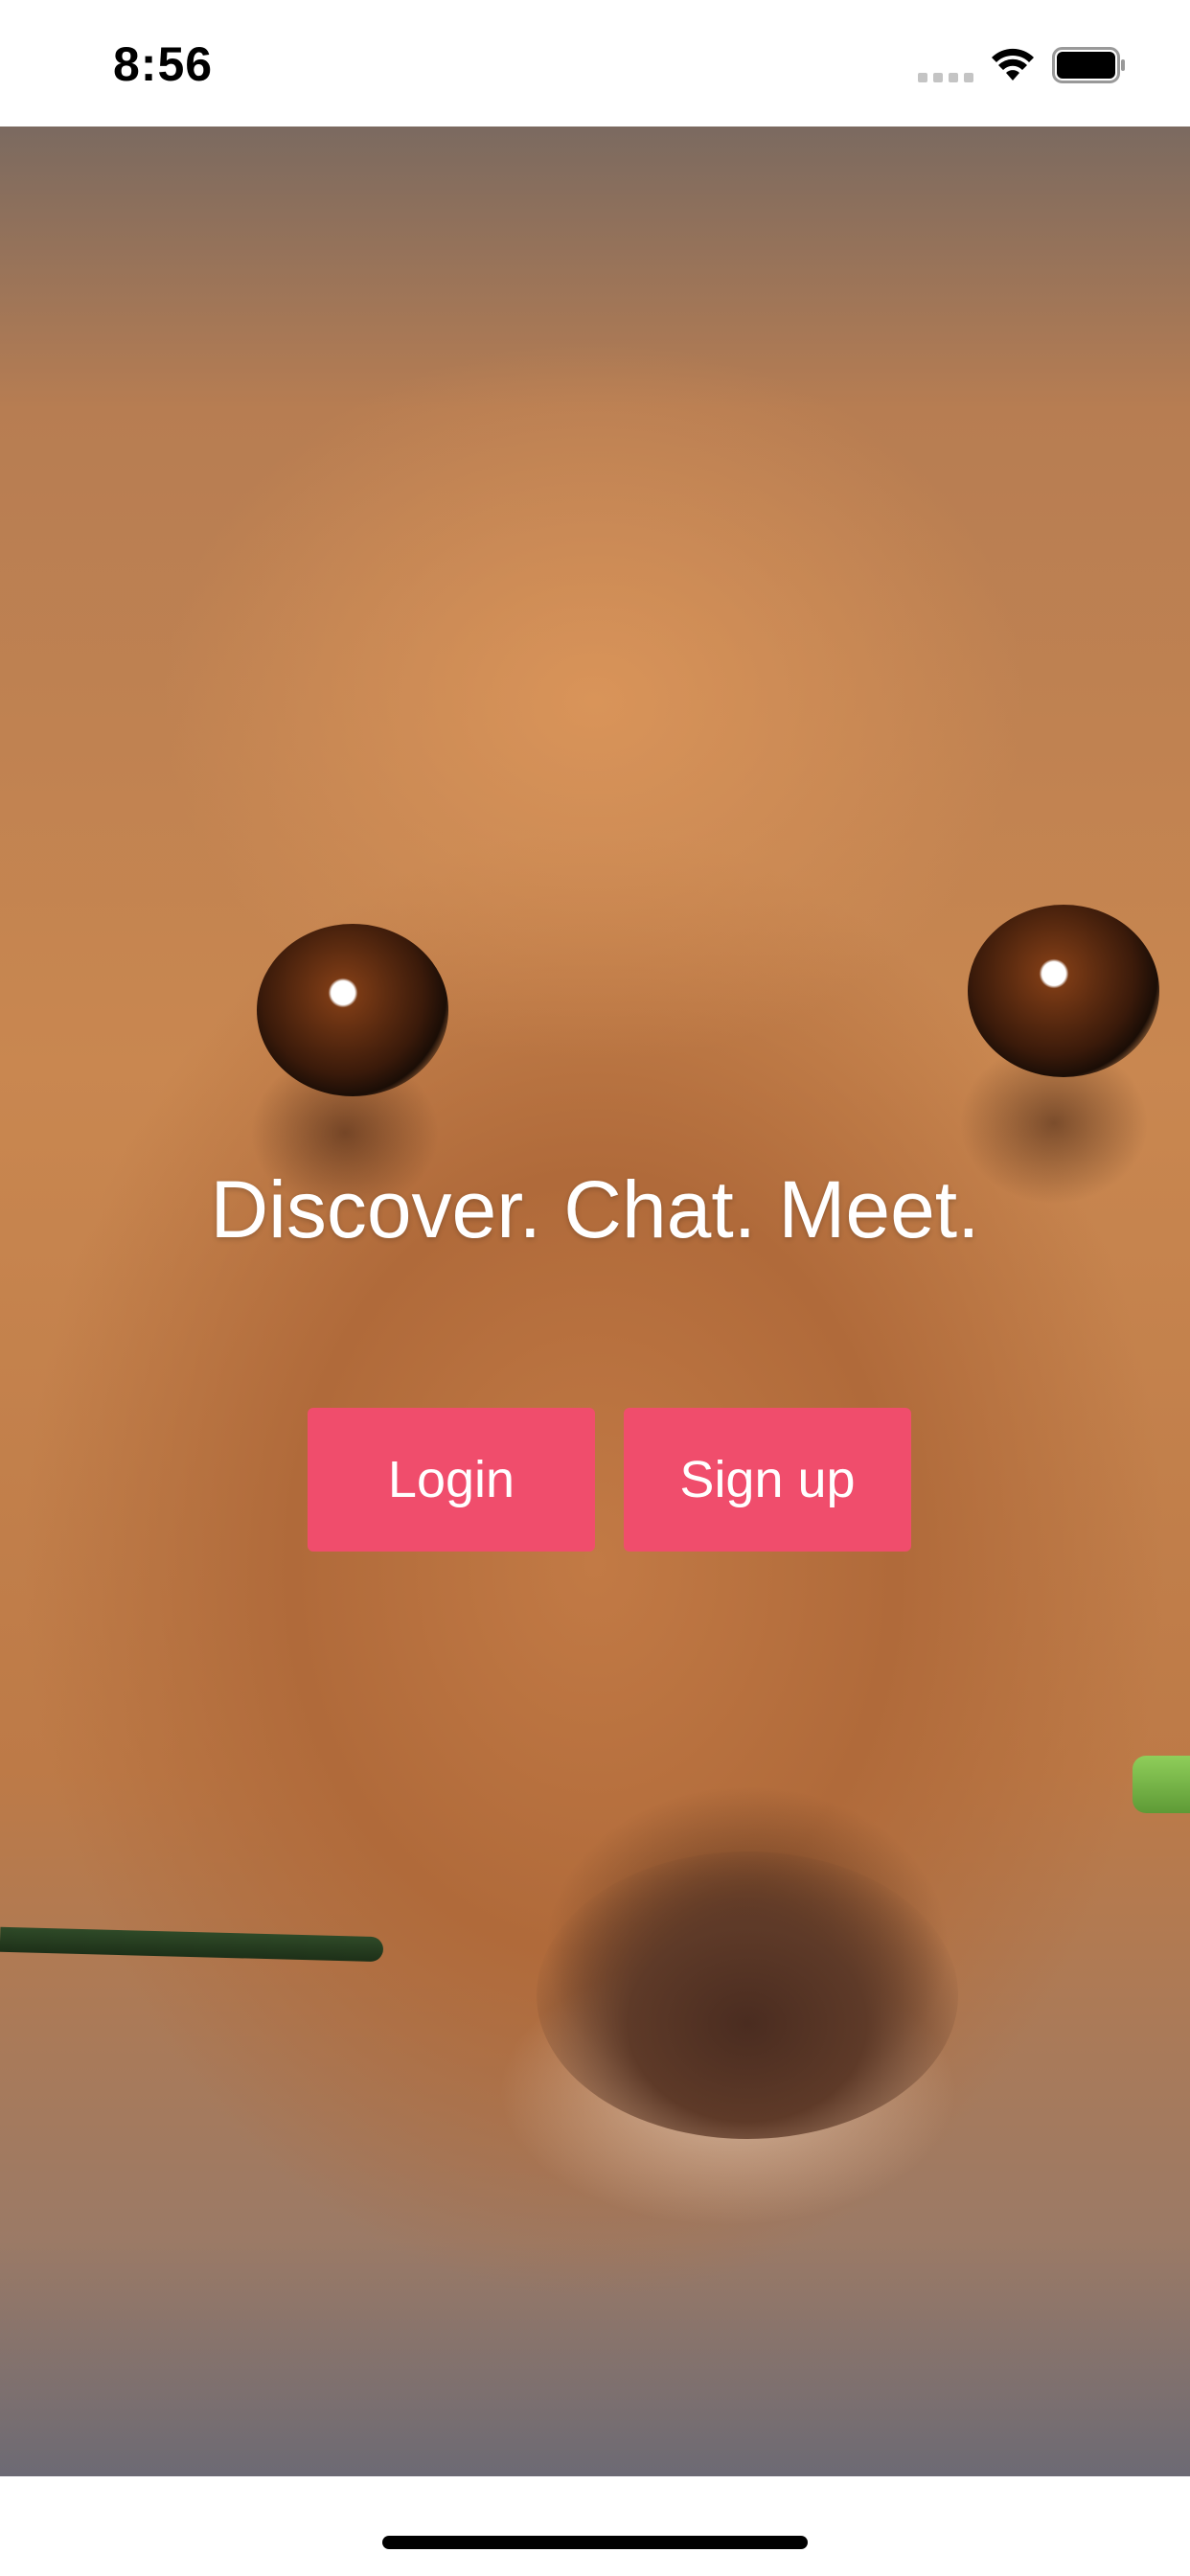 The image size is (1190, 2576). What do you see at coordinates (1089, 65) in the screenshot?
I see `battery-icon` at bounding box center [1089, 65].